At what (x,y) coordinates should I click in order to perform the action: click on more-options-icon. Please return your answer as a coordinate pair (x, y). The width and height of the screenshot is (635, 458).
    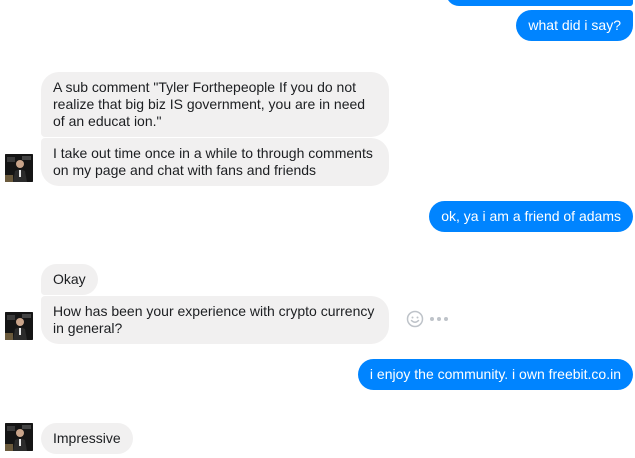
    Looking at the image, I should click on (439, 319).